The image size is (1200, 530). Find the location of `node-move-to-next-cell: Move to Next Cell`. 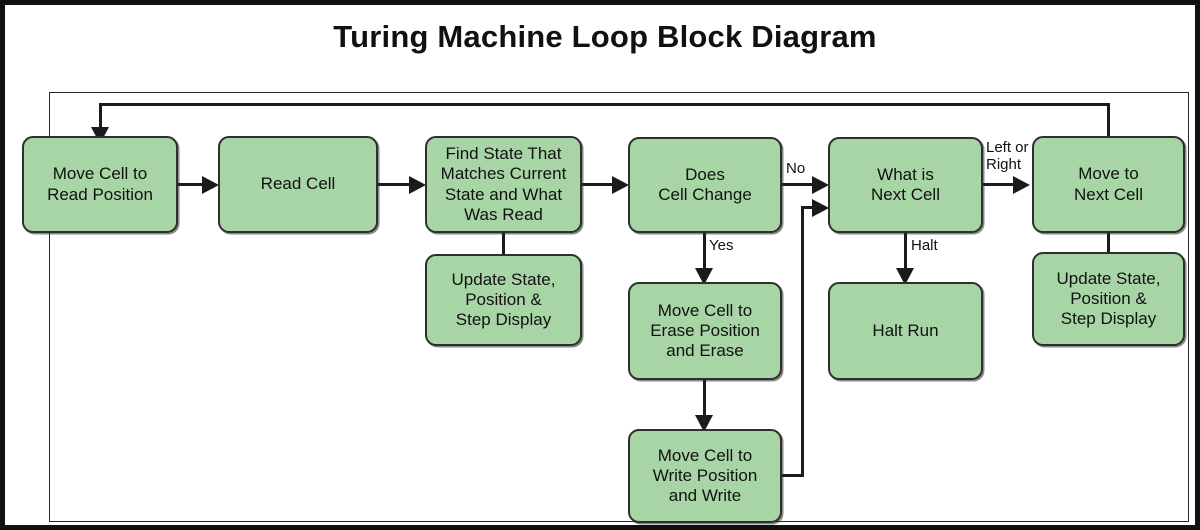

node-move-to-next-cell: Move to Next Cell is located at coordinates (1108, 184).